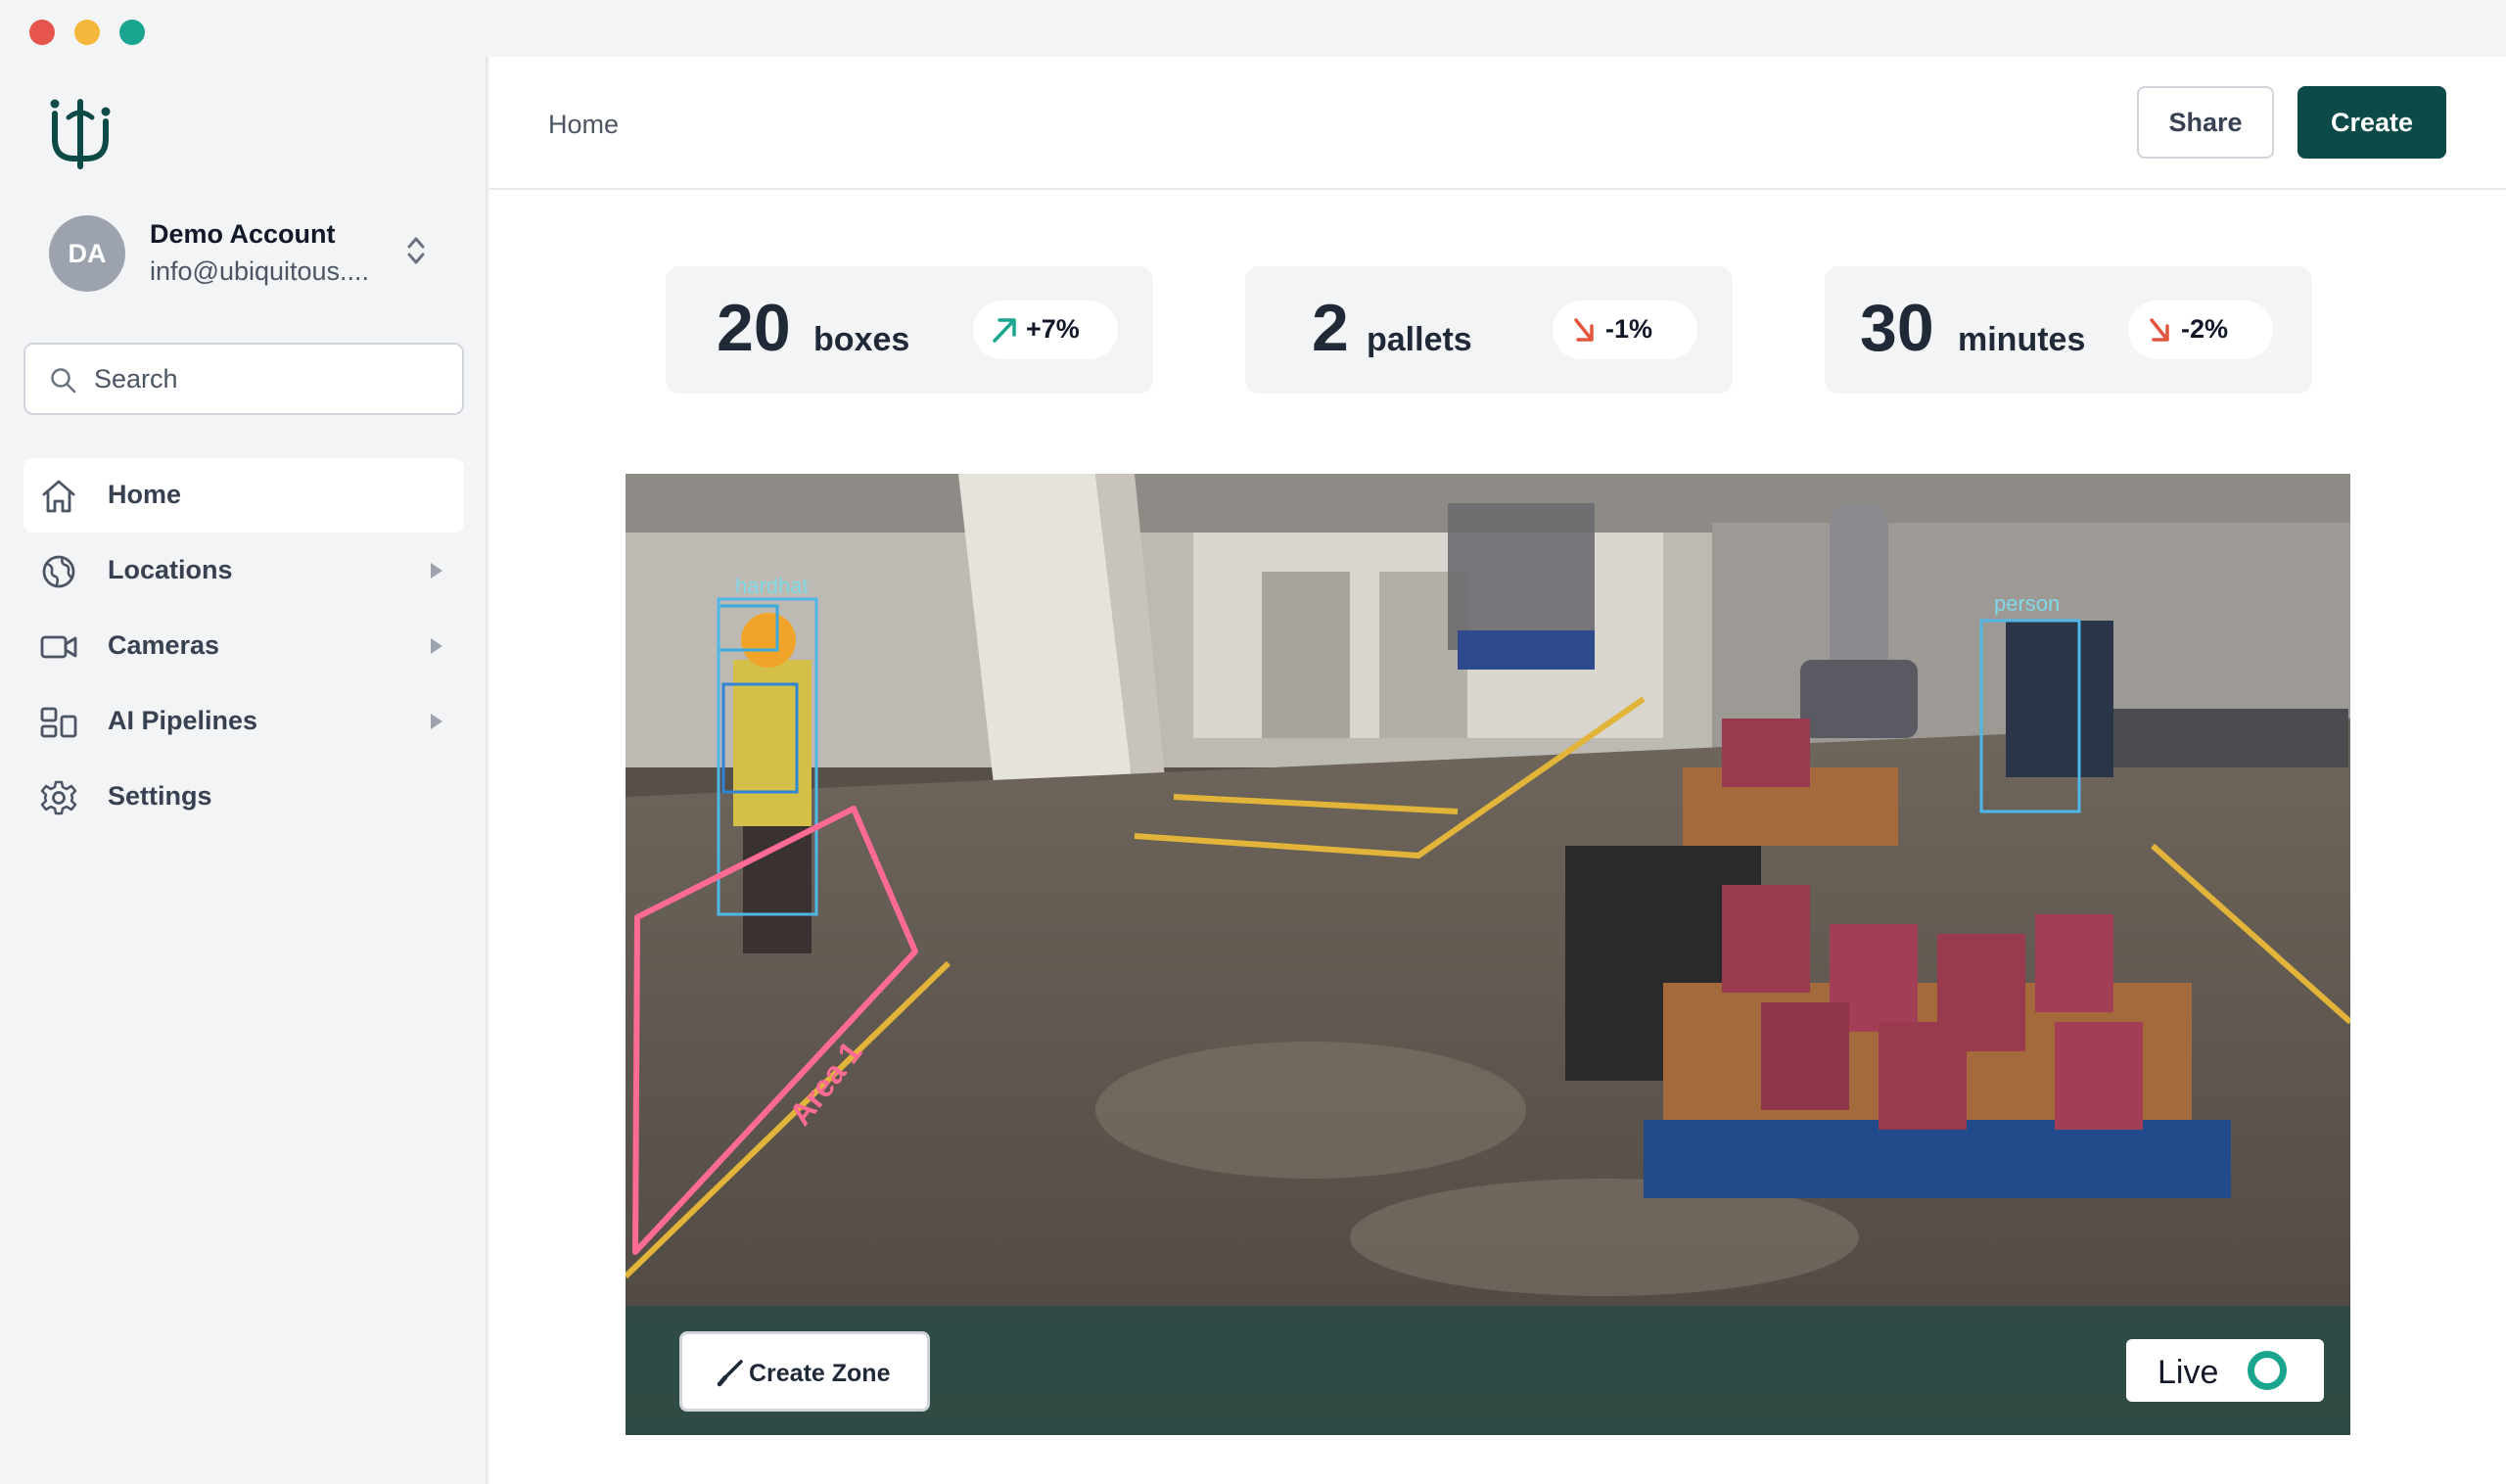 The height and width of the screenshot is (1484, 2506). I want to click on stat-unit: boxes, so click(861, 339).